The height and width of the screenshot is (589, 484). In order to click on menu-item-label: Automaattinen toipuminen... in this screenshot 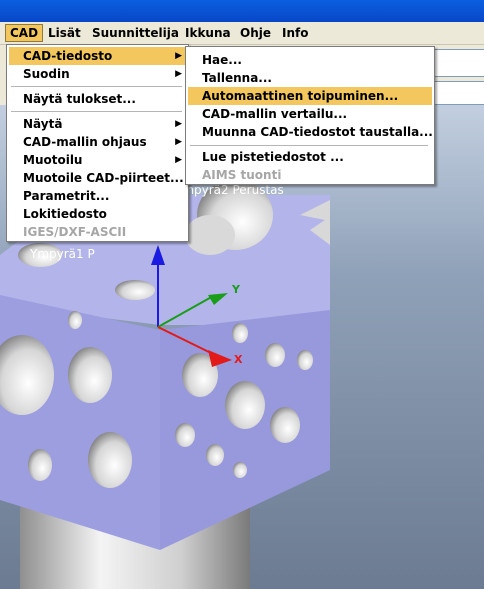, I will do `click(300, 96)`.